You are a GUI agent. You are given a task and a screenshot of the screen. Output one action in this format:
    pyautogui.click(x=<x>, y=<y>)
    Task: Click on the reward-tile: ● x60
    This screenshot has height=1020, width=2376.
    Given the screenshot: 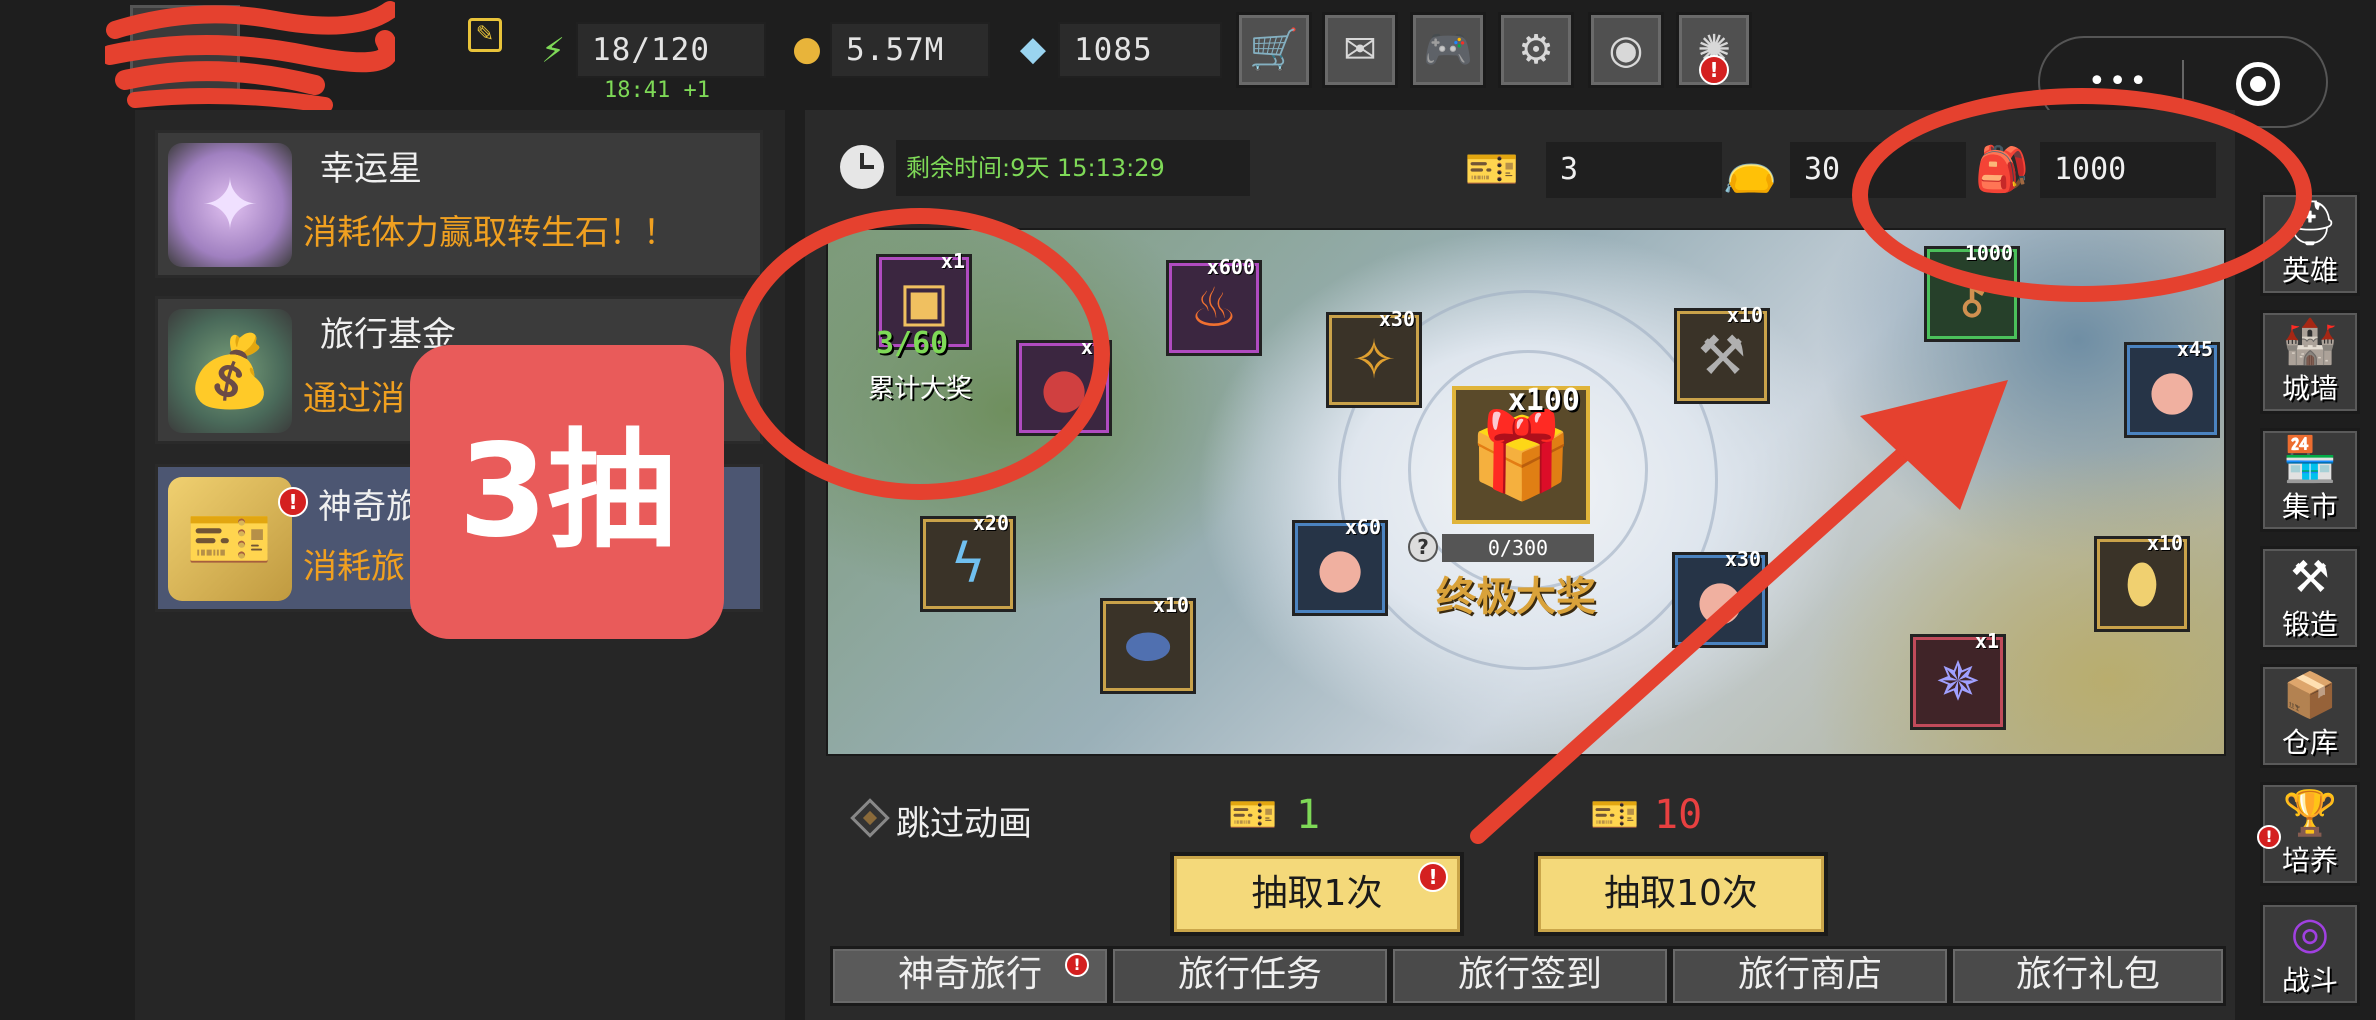 What is the action you would take?
    pyautogui.click(x=1340, y=565)
    